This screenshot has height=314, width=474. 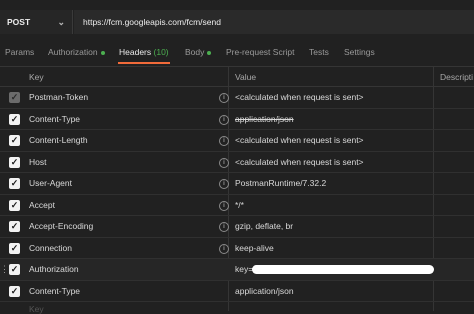 What do you see at coordinates (280, 183) in the screenshot?
I see `header-value: PostmanRuntime/7.32.2` at bounding box center [280, 183].